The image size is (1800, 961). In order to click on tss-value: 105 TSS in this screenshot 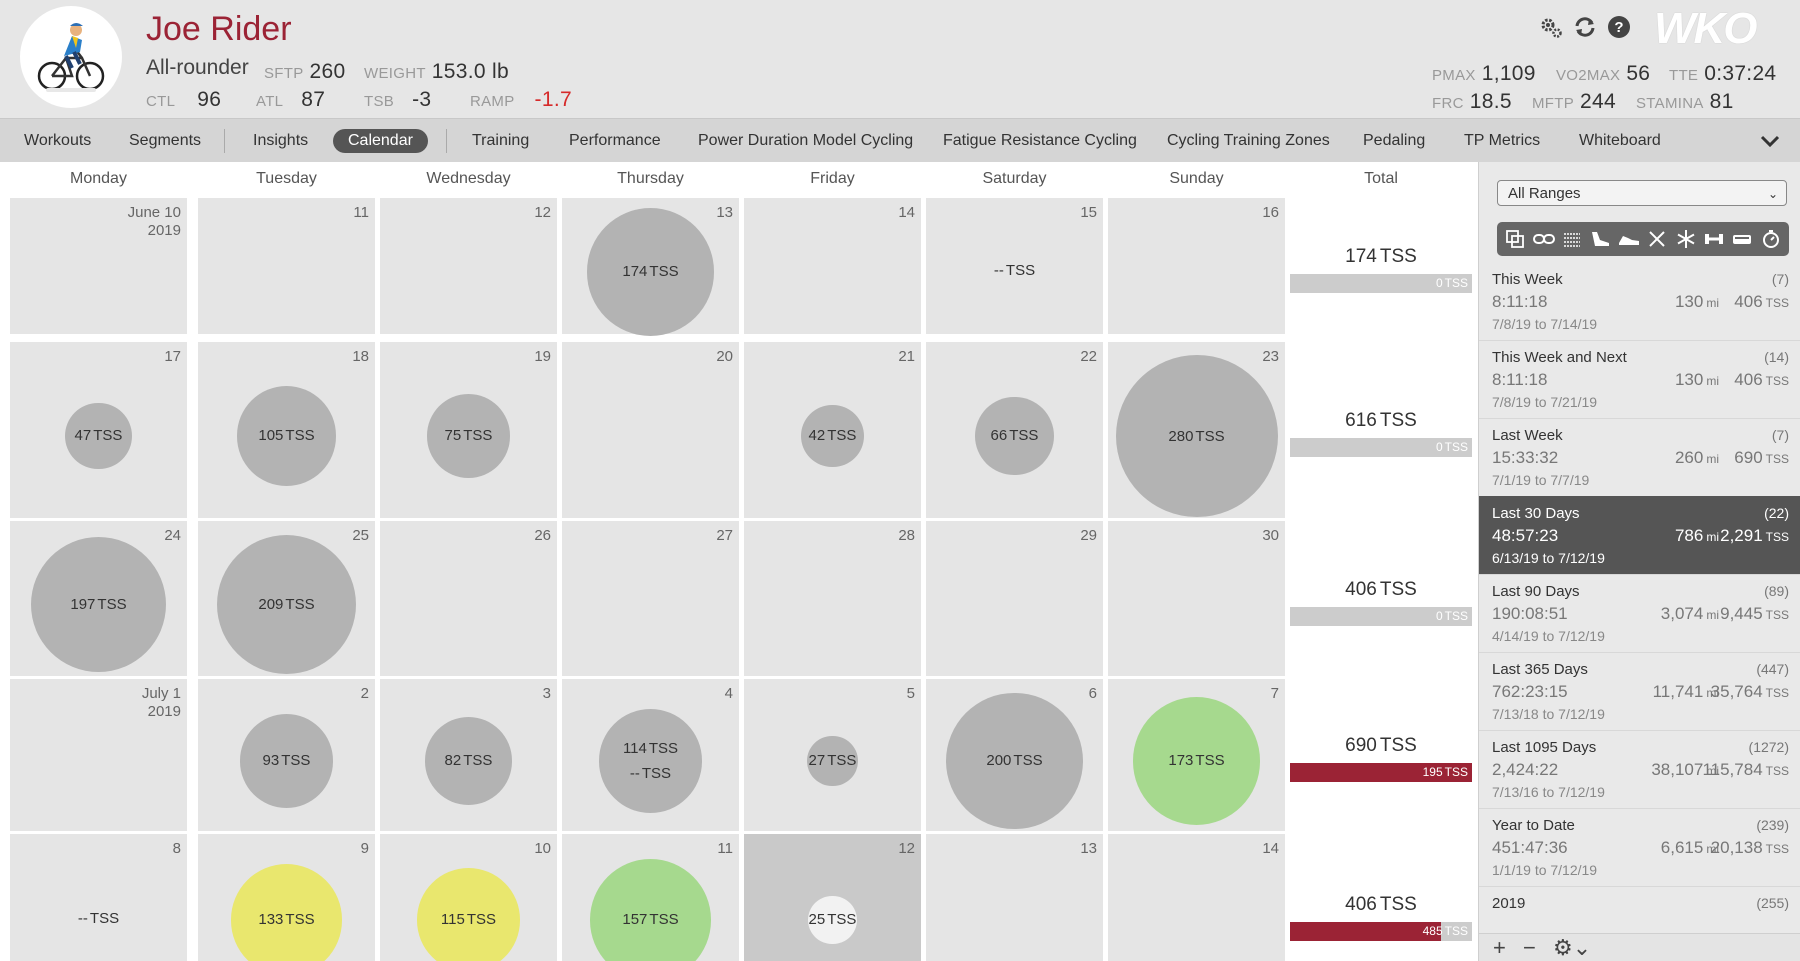, I will do `click(286, 435)`.